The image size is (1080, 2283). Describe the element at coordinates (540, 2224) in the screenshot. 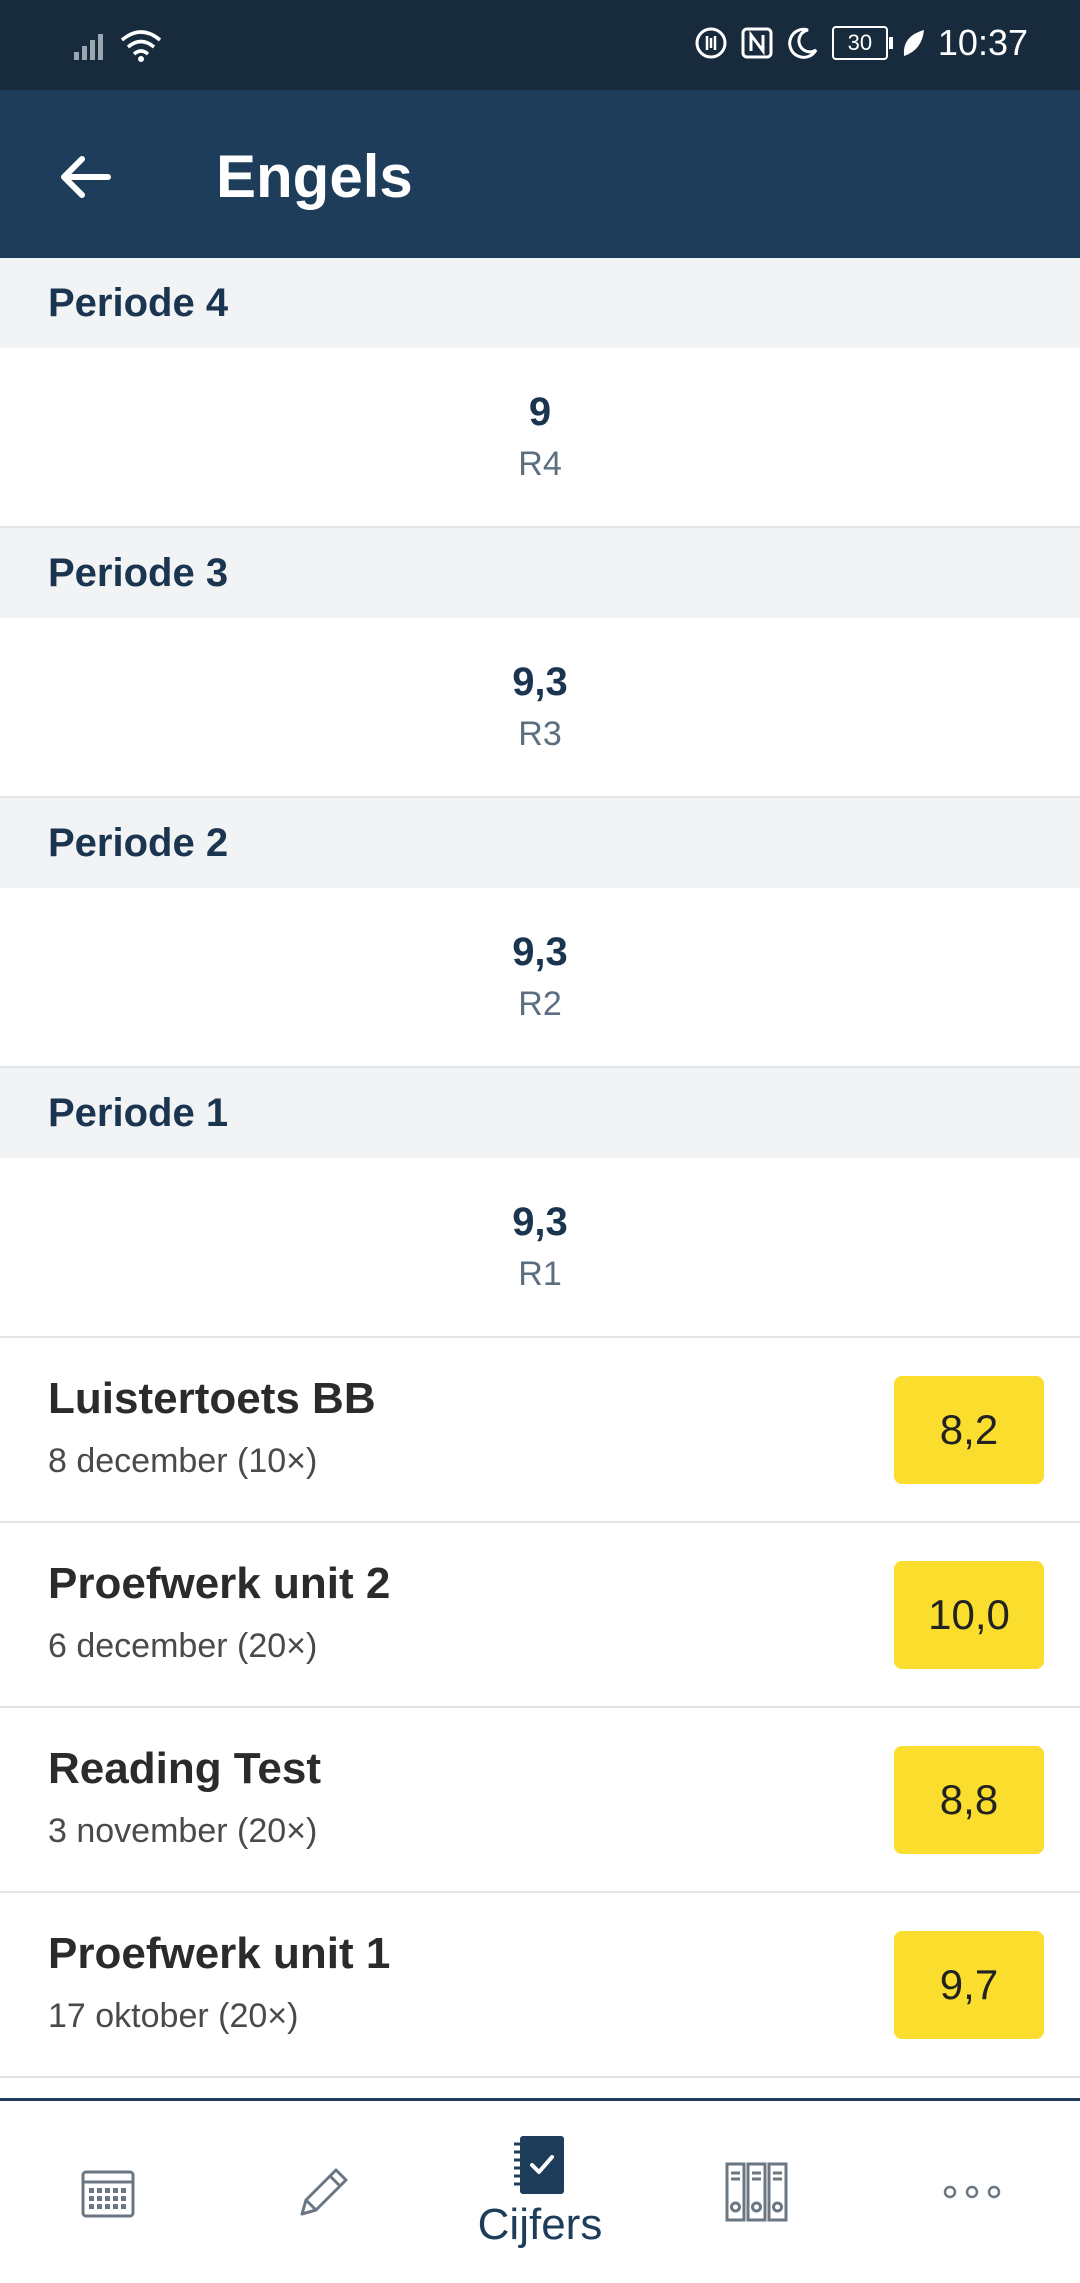

I see `nav-grades-label: Cijfers` at that location.